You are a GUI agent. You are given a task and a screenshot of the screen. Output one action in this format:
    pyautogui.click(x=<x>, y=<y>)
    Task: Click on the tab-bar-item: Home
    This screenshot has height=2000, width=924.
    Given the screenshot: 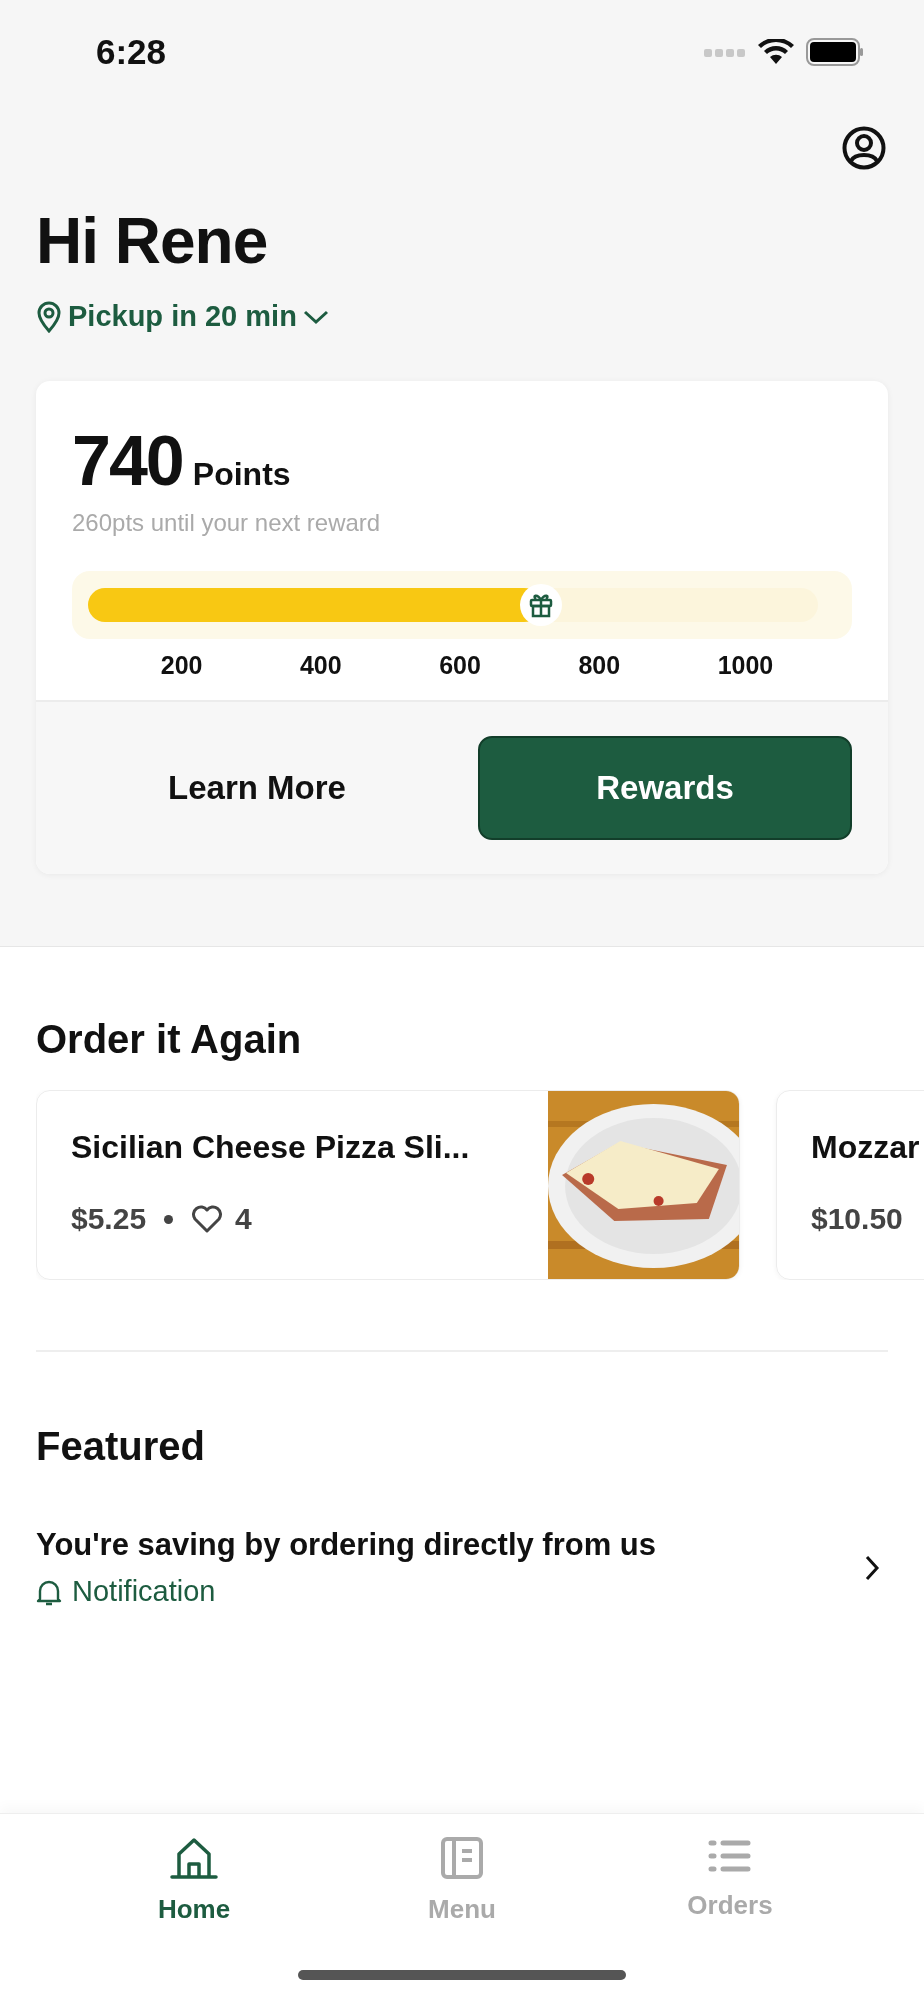 What is the action you would take?
    pyautogui.click(x=194, y=1878)
    